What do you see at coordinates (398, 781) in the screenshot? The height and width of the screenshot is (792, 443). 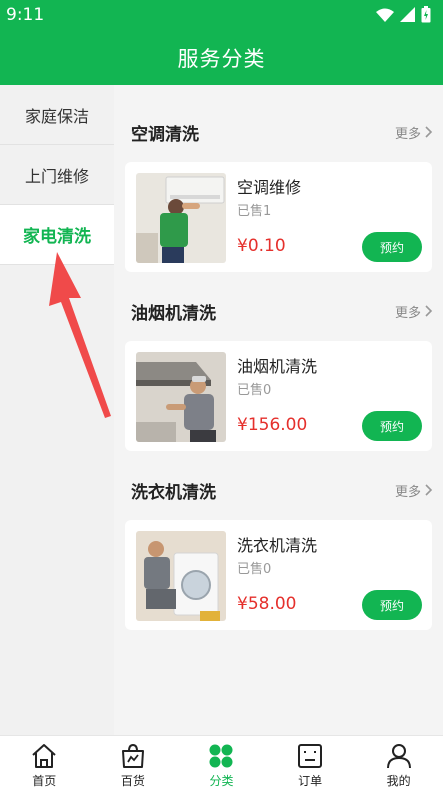 I see `tab-label: 我的` at bounding box center [398, 781].